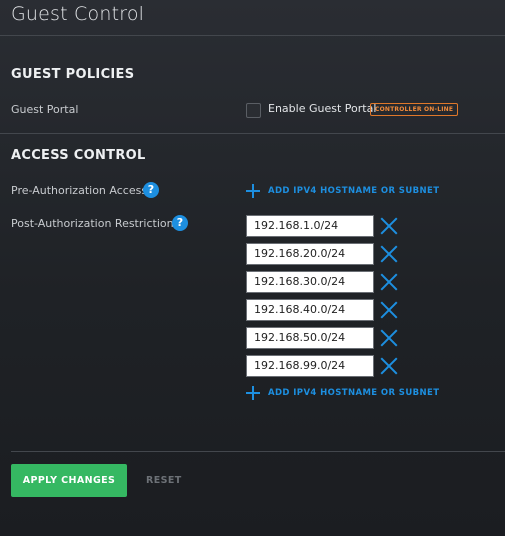 This screenshot has width=505, height=536. Describe the element at coordinates (78, 155) in the screenshot. I see `access-control-heading: ACCESS CONTROL` at that location.